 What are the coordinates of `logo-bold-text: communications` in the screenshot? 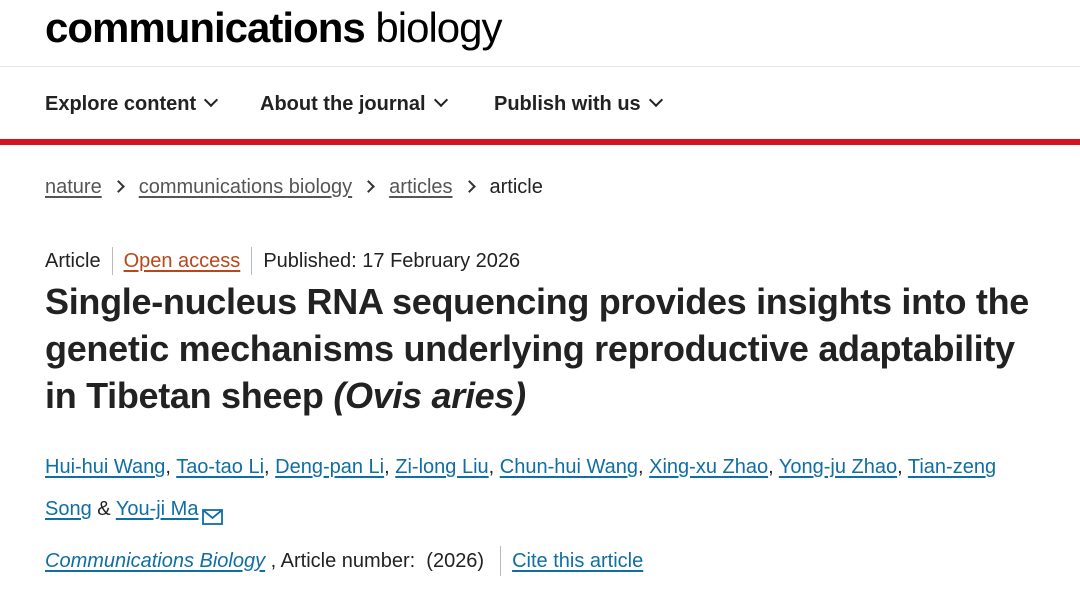 It's located at (205, 27).